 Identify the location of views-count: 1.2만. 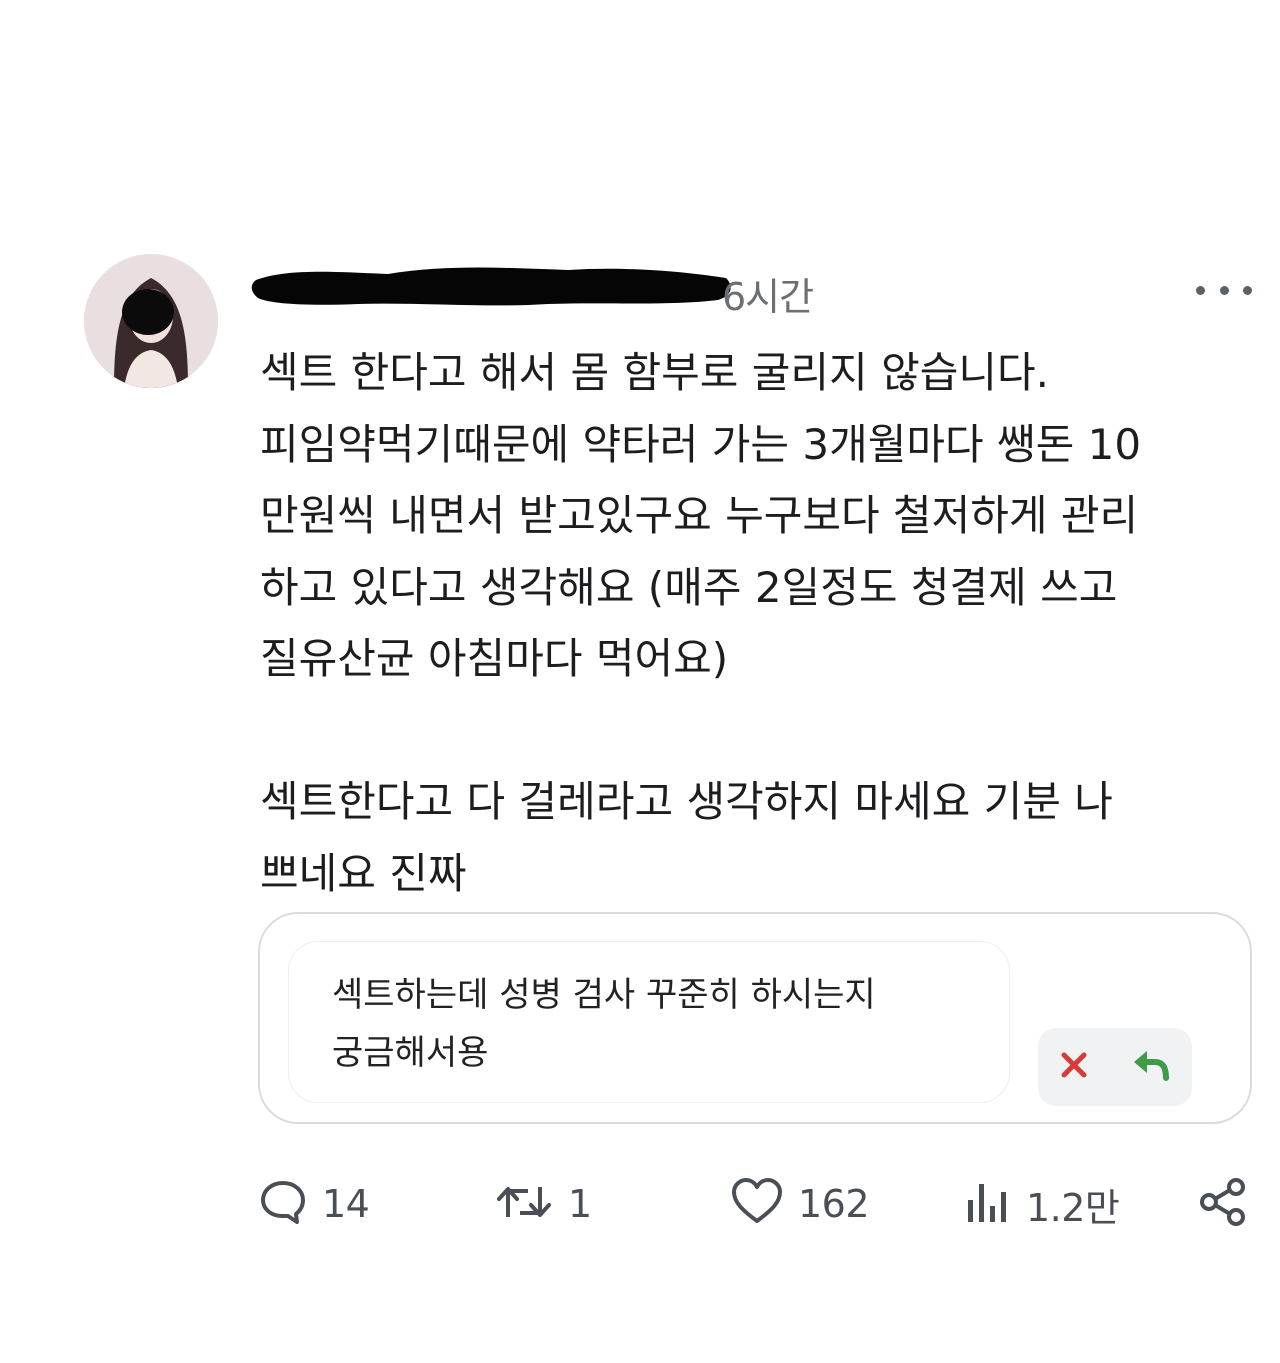
(1073, 1207).